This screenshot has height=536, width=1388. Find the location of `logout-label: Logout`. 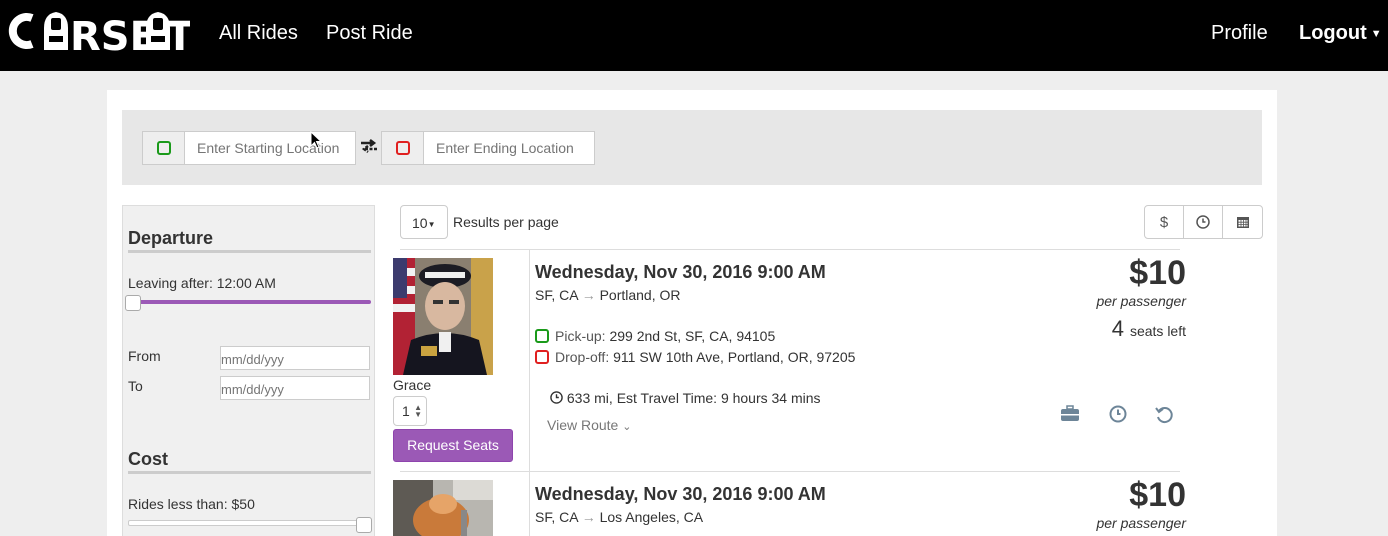

logout-label: Logout is located at coordinates (1333, 33).